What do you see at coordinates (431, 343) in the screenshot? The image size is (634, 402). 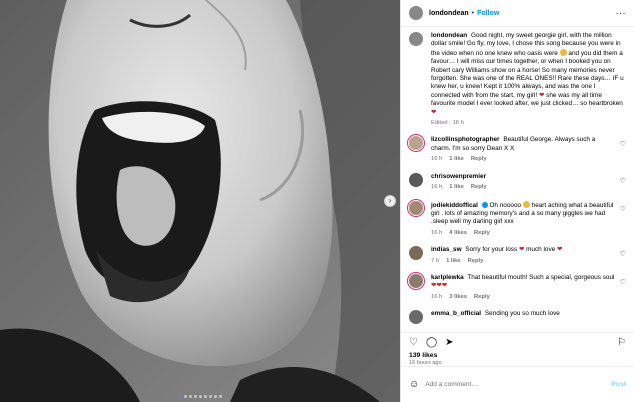 I see `comment-bubble-icon: ◯` at bounding box center [431, 343].